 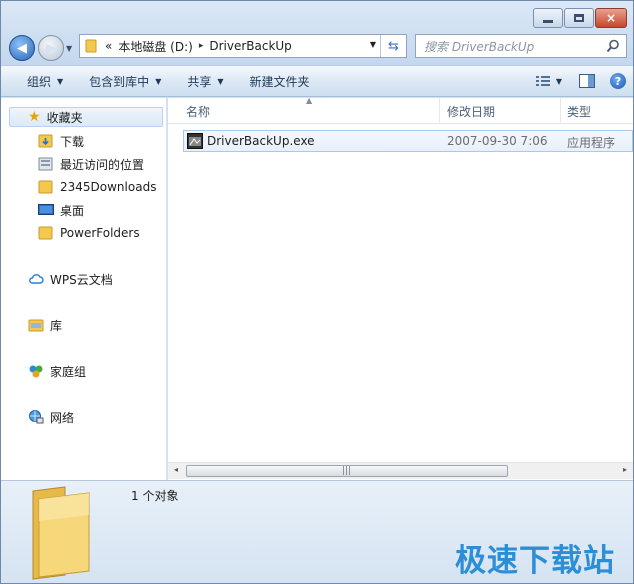 I want to click on watermark-text: 极速下载站, so click(x=535, y=561).